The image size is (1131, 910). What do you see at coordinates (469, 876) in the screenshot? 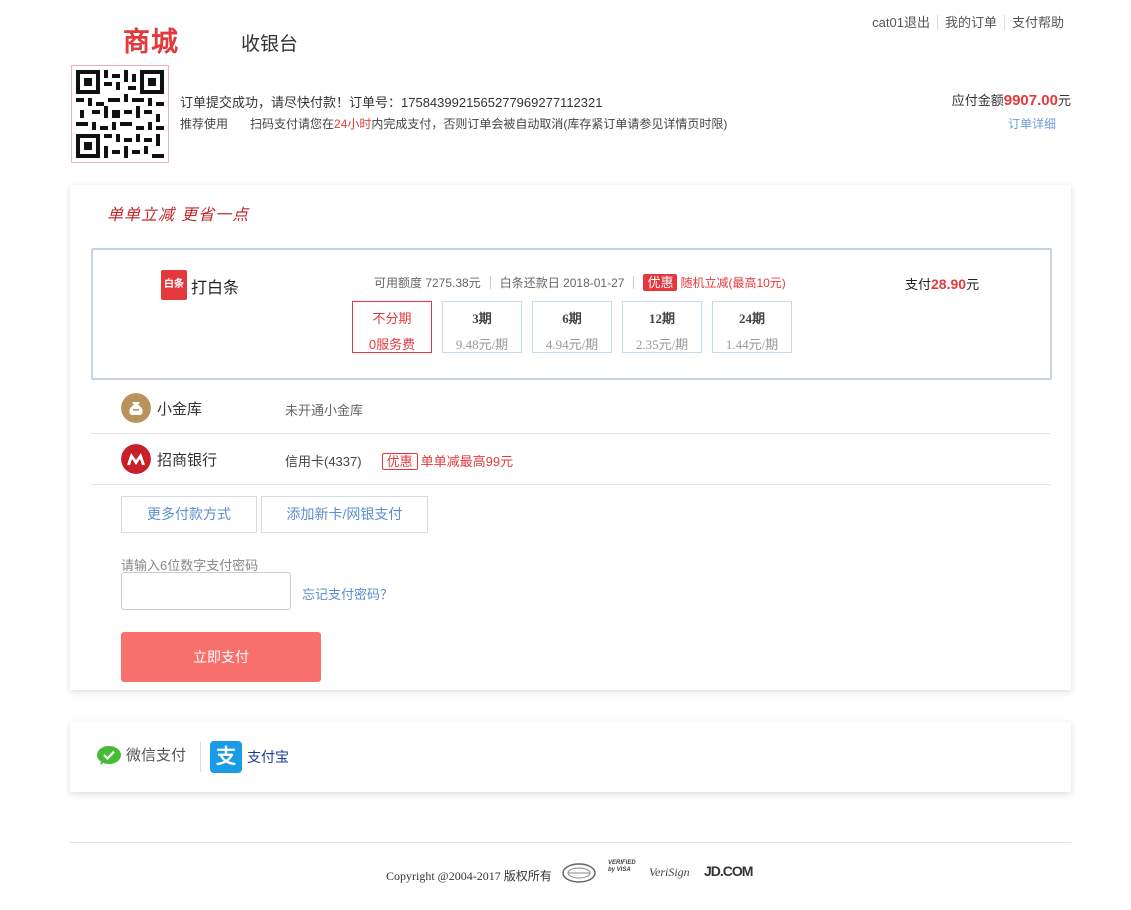
I see `copyright: Copyright @2004-2017 版权所有` at bounding box center [469, 876].